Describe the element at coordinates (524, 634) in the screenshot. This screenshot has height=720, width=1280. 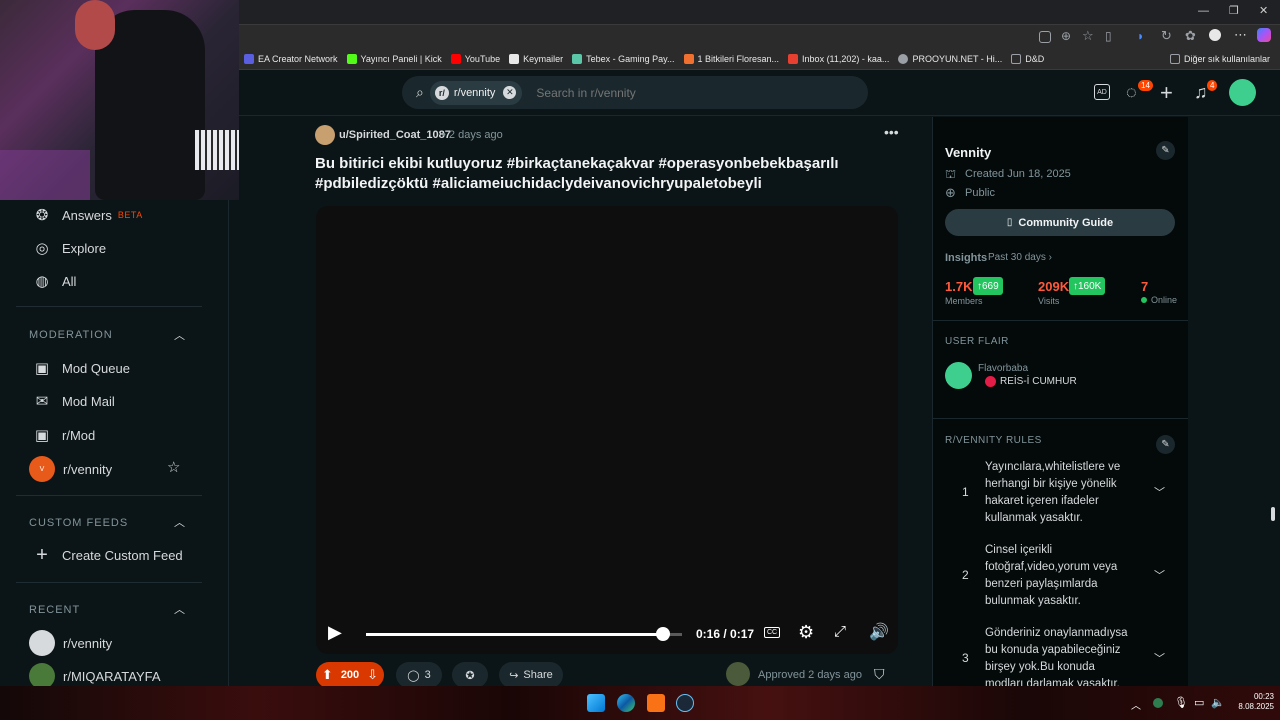
I see `video-progress-track` at that location.